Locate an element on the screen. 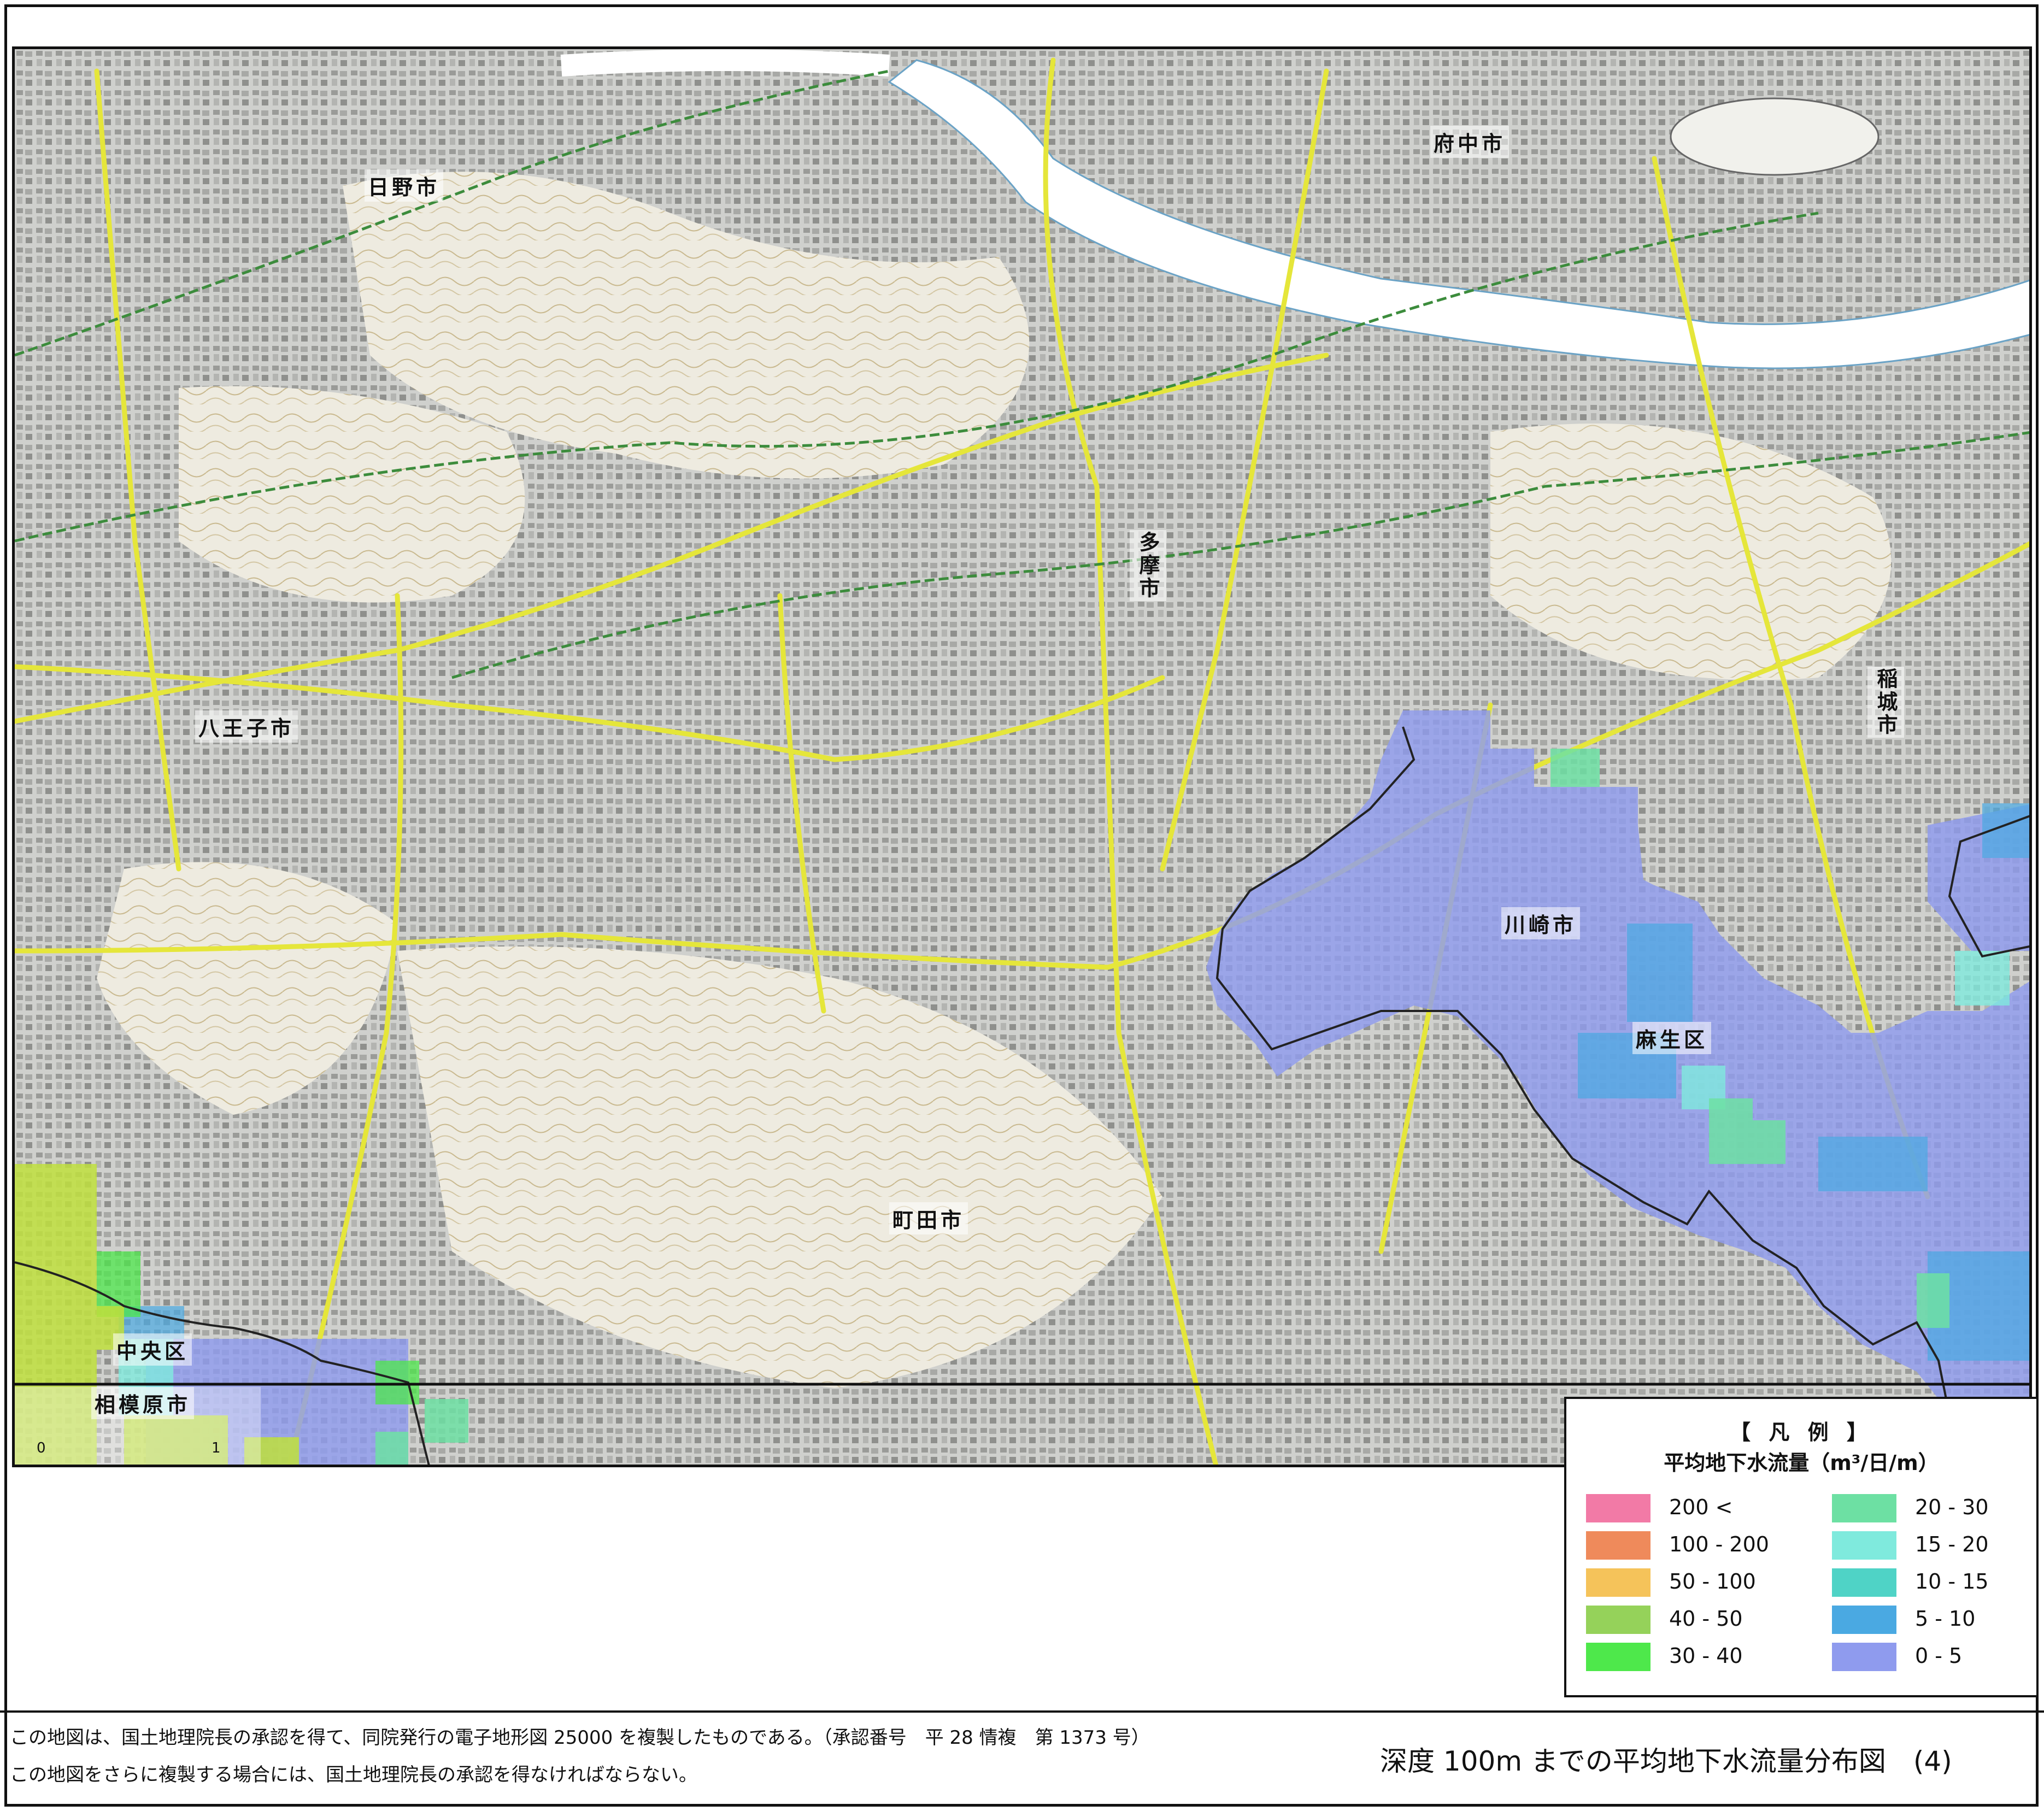  legend-label: 100 - 200 is located at coordinates (1719, 1544).